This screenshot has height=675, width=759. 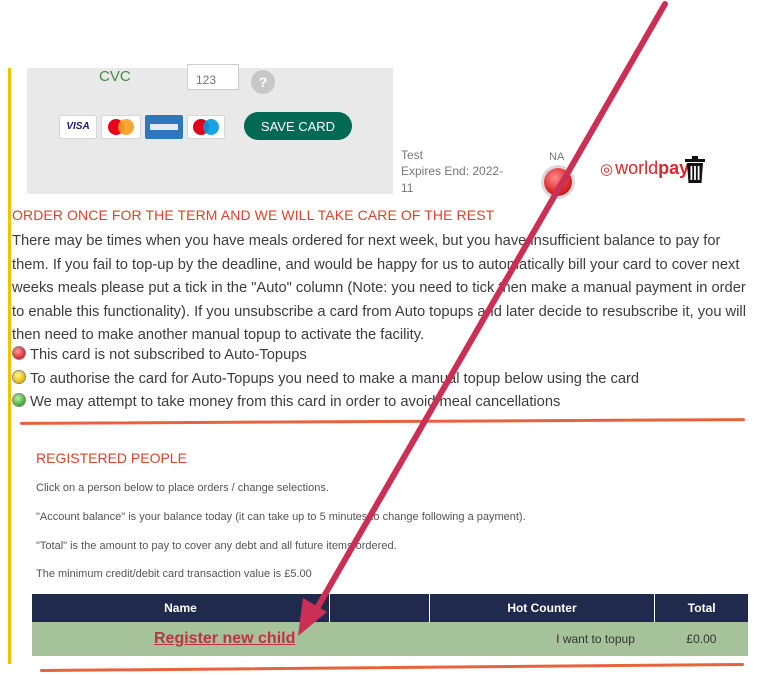 What do you see at coordinates (558, 182) in the screenshot?
I see `auto-topup-status-toggle` at bounding box center [558, 182].